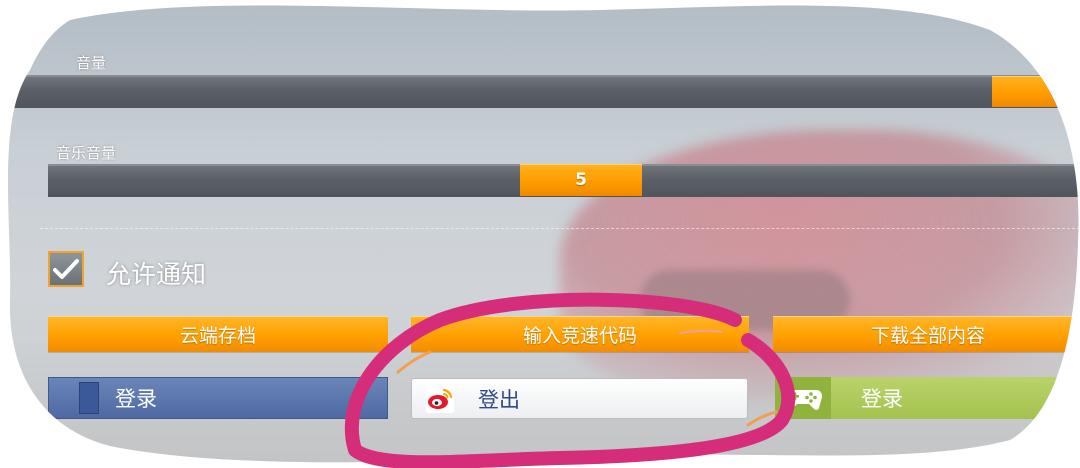  Describe the element at coordinates (218, 398) in the screenshot. I see `facebook-login-button: 登录` at that location.